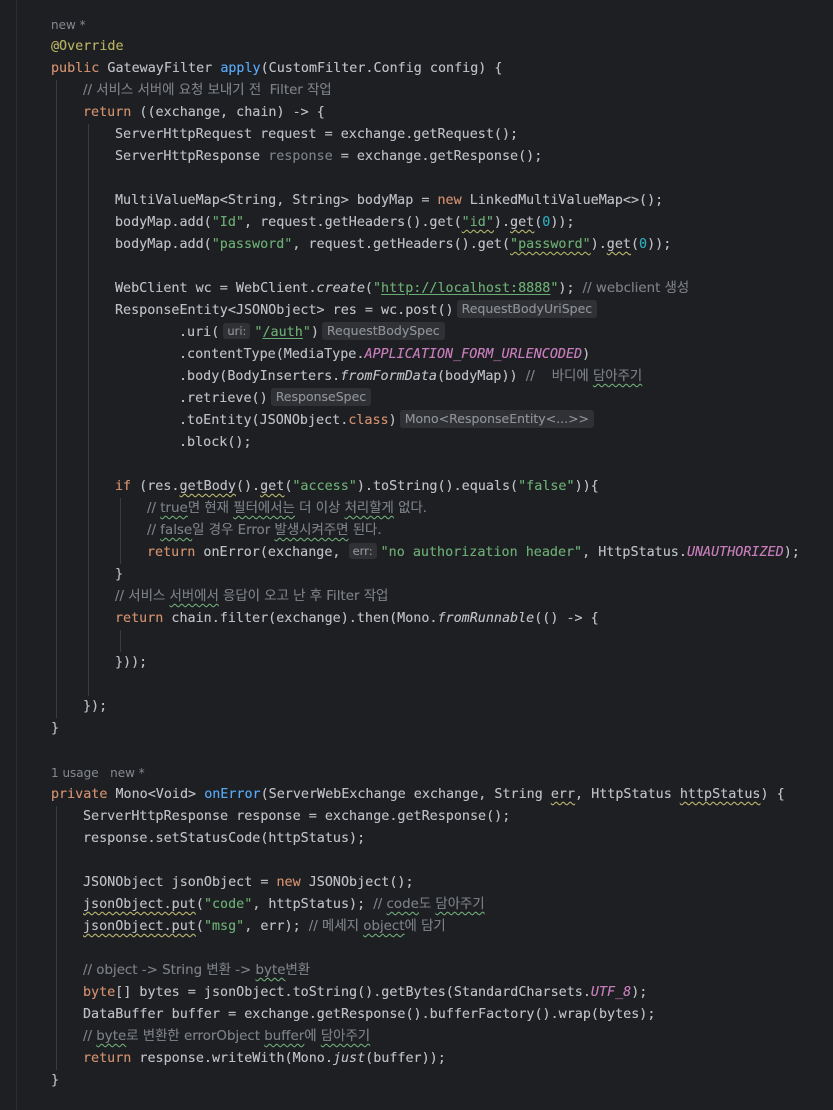 The width and height of the screenshot is (833, 1110). What do you see at coordinates (383, 331) in the screenshot?
I see `type-hint: RequestBodySpec` at bounding box center [383, 331].